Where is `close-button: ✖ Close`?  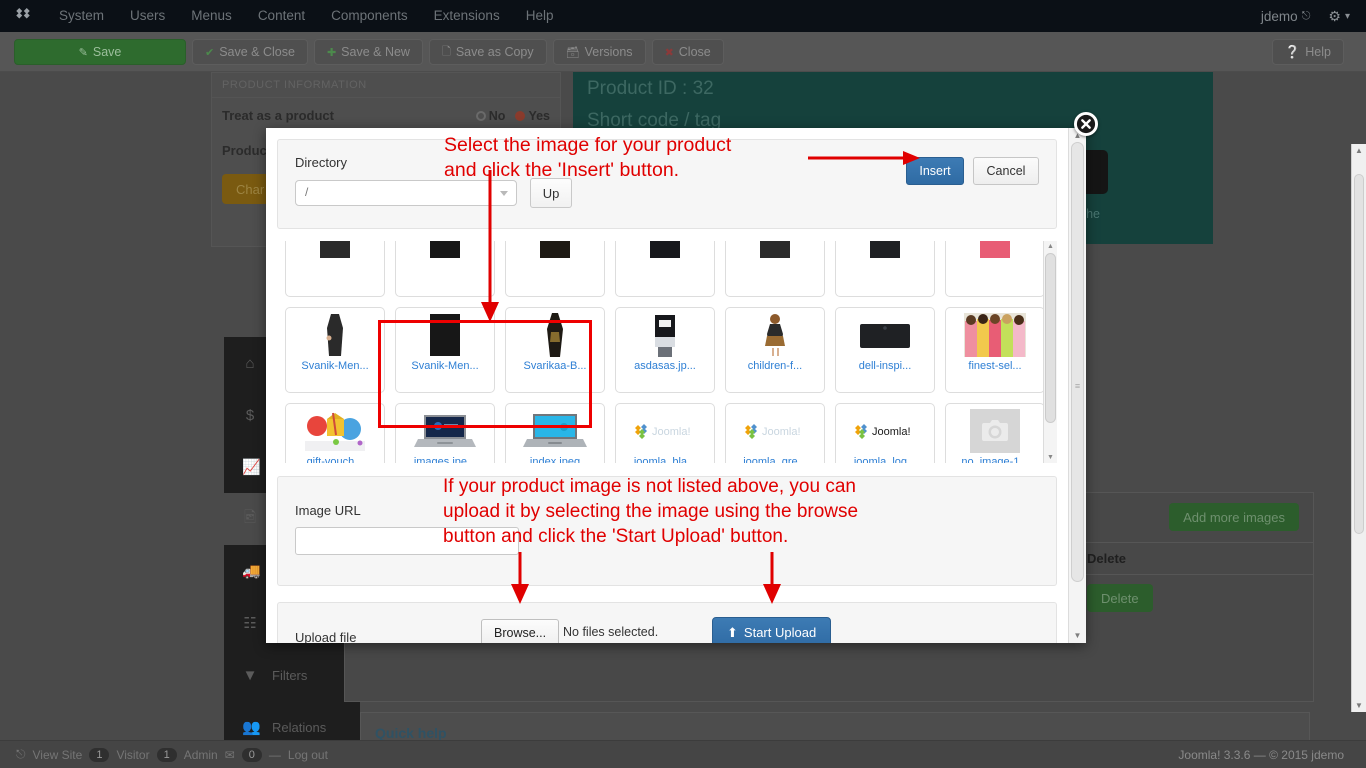 close-button: ✖ Close is located at coordinates (687, 52).